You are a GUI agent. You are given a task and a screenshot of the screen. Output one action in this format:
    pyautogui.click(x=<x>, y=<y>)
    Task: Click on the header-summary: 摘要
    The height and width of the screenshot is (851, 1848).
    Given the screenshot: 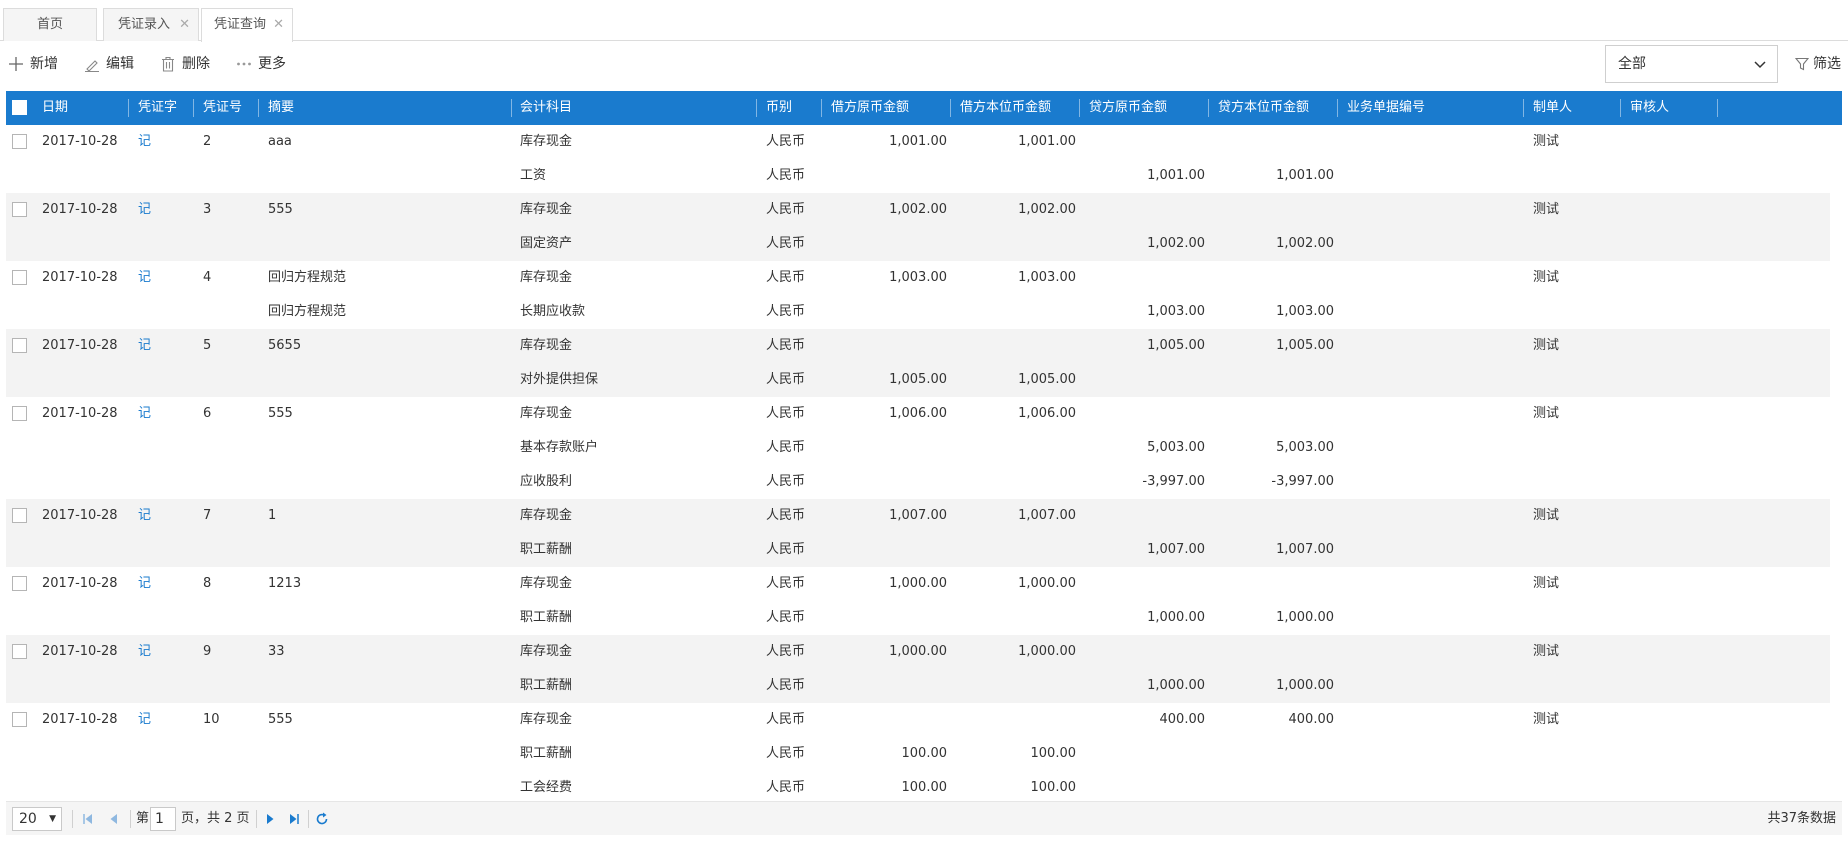 What is the action you would take?
    pyautogui.click(x=281, y=108)
    